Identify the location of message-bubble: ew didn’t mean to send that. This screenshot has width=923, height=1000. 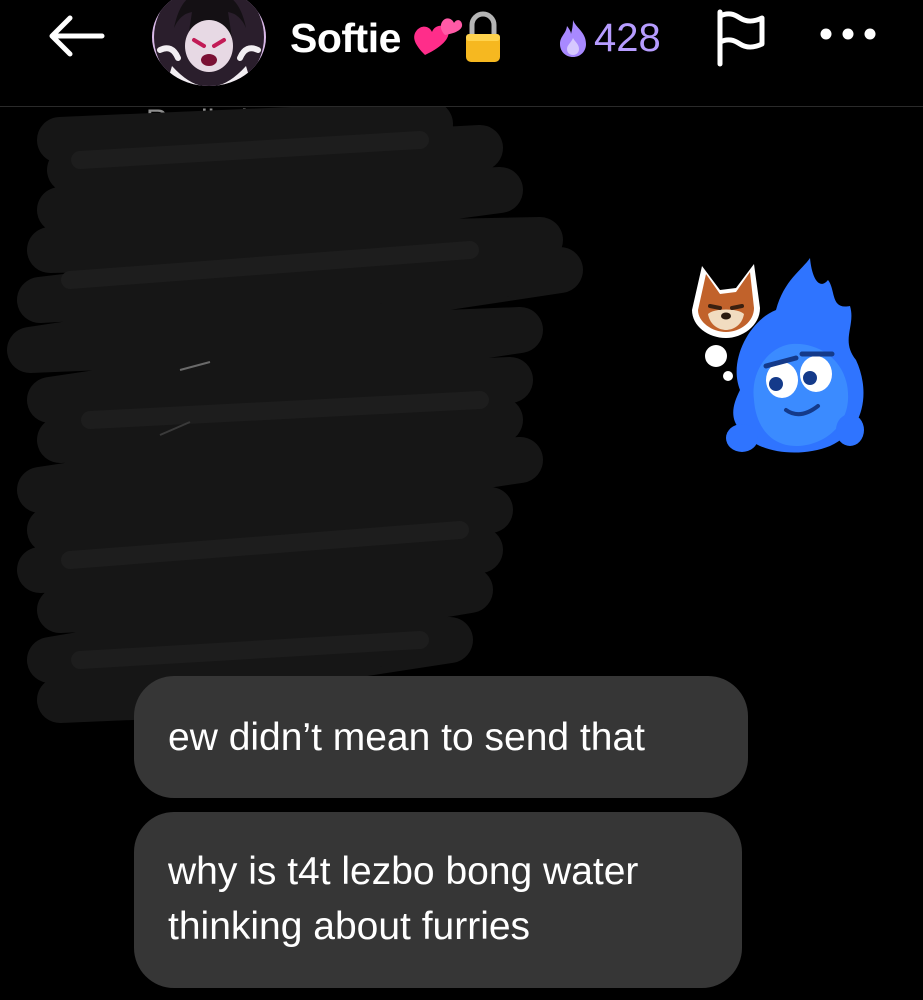
(441, 737).